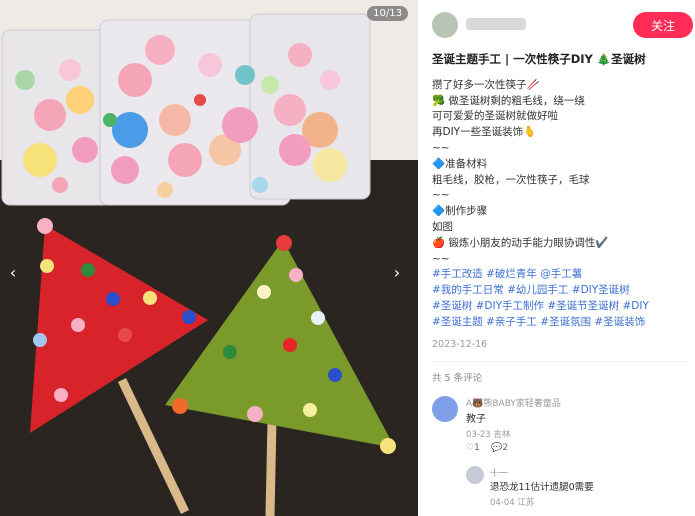 This screenshot has width=695, height=516. What do you see at coordinates (442, 226) in the screenshot?
I see `post-line: 如图` at bounding box center [442, 226].